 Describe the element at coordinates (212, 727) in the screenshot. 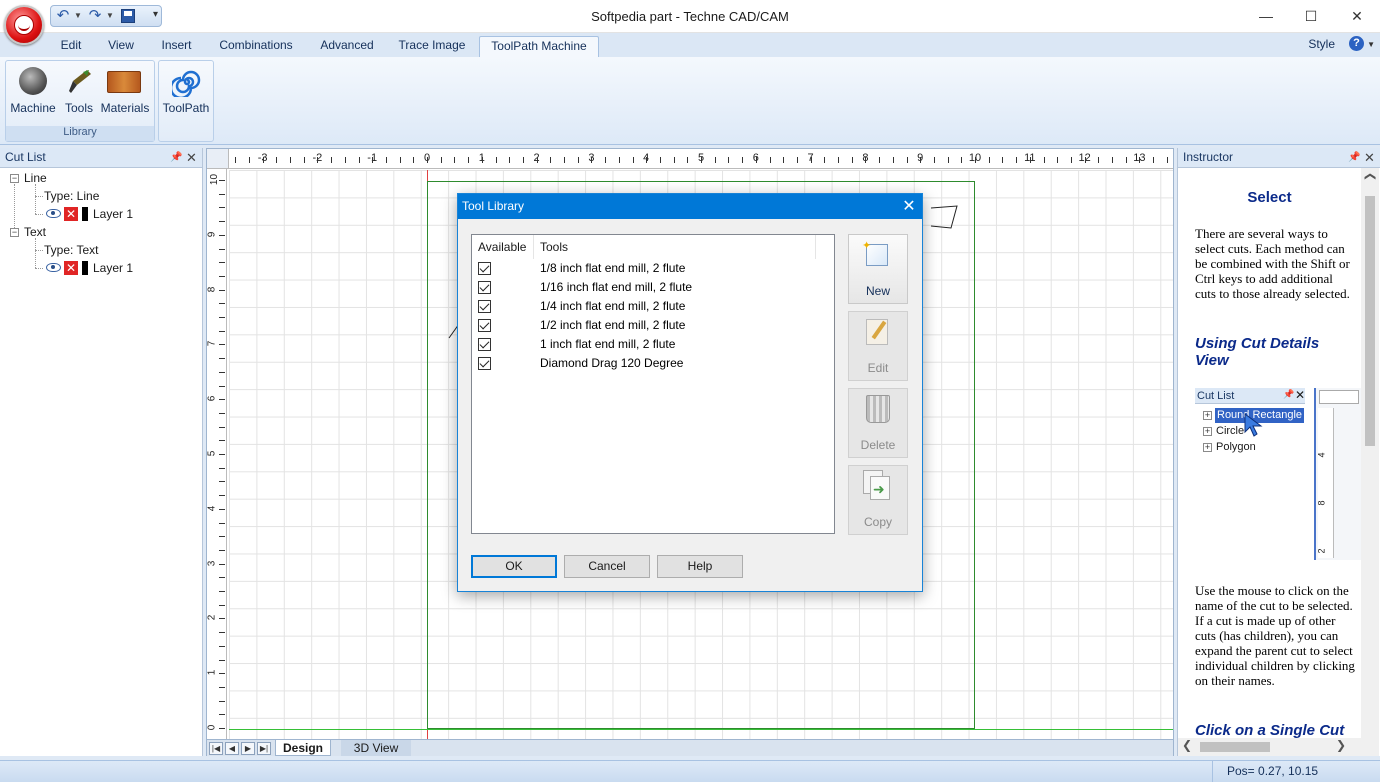

I see `v-ruler-label: 0` at that location.